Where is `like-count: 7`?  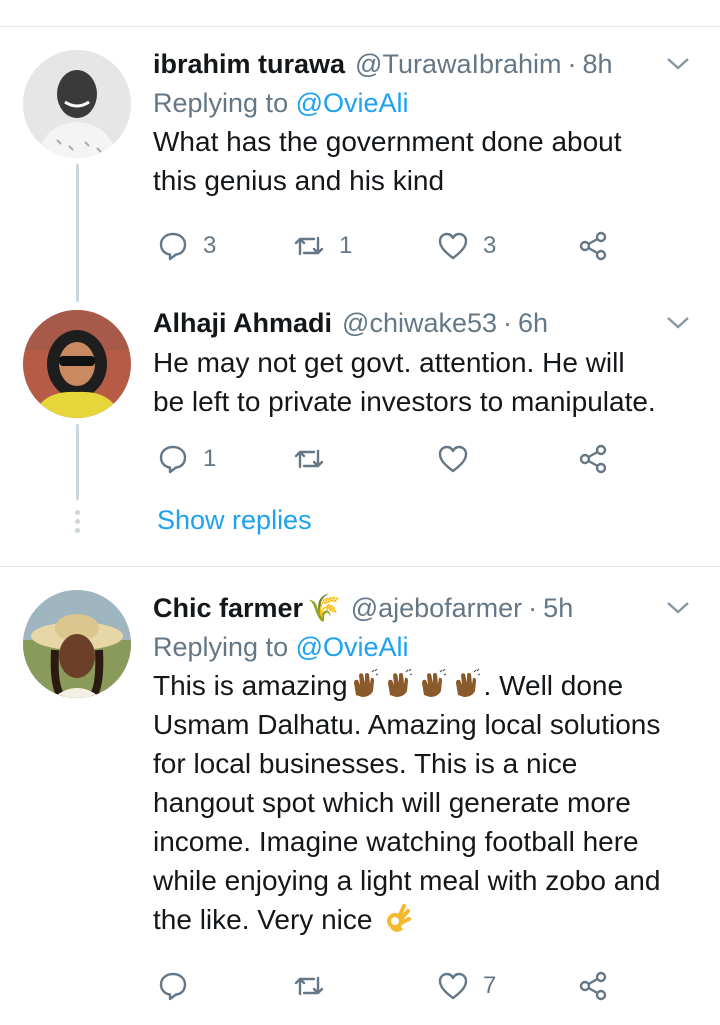 like-count: 7 is located at coordinates (490, 985).